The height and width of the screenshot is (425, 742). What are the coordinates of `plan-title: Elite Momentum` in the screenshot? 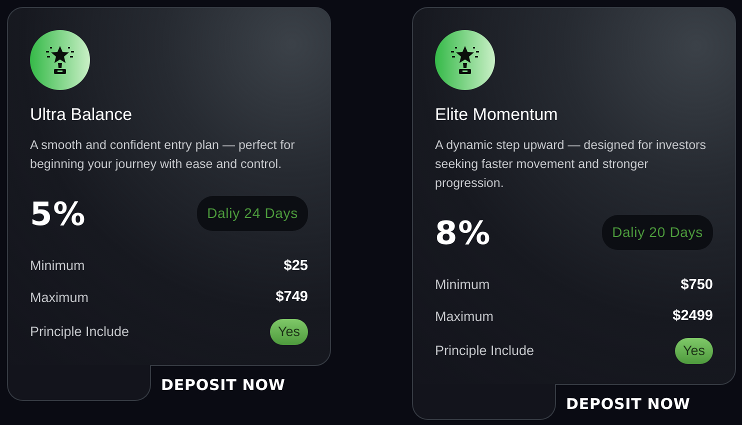 It's located at (497, 115).